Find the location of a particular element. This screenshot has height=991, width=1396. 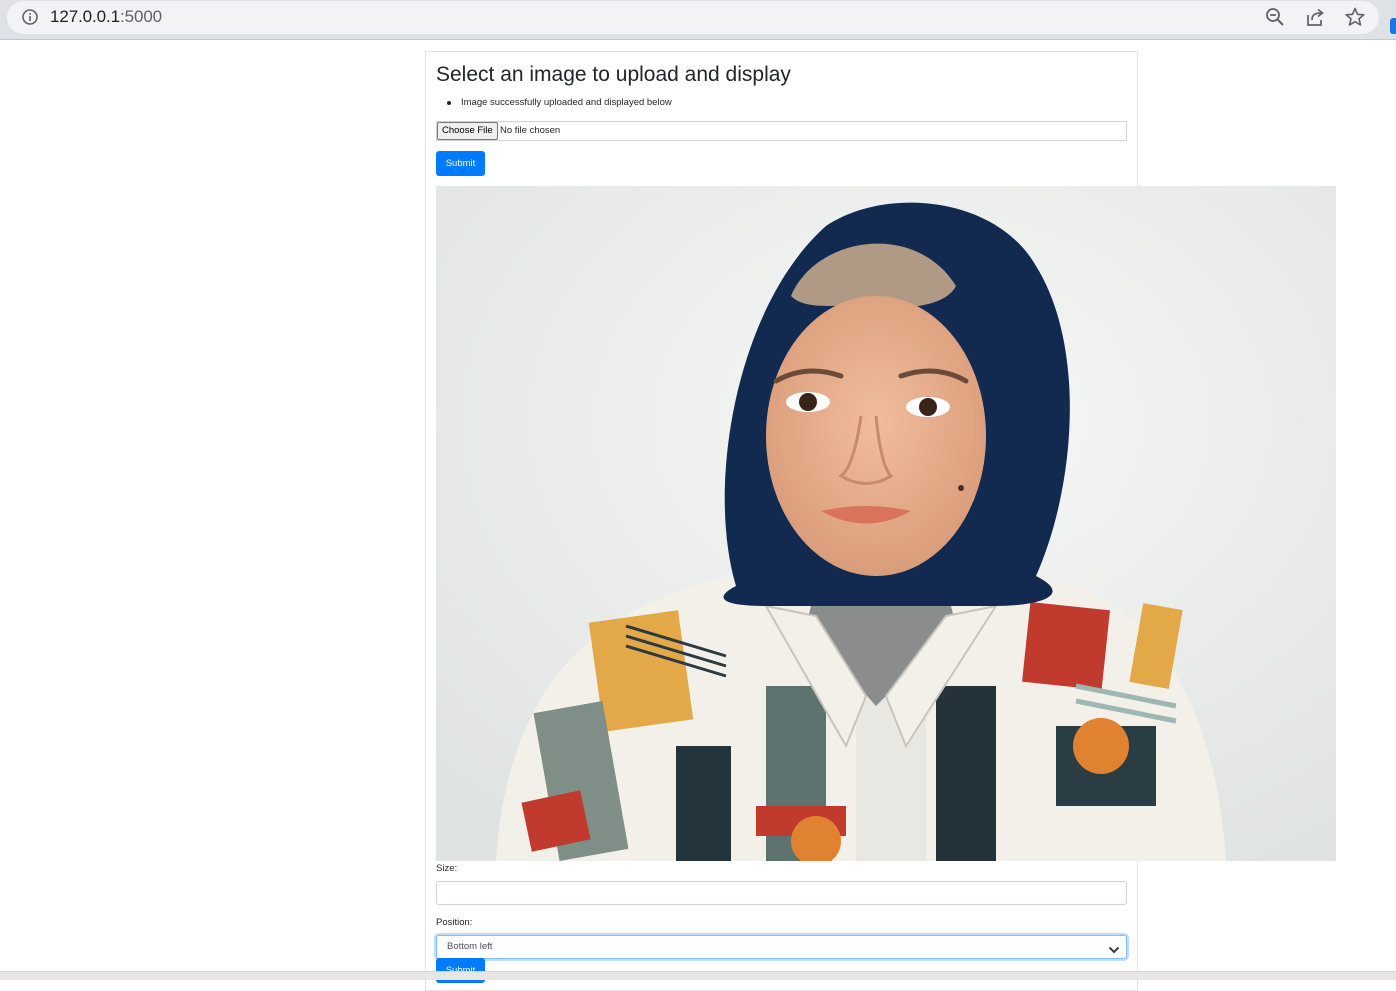

browser-toolbar: 127.0.0.1:5000 is located at coordinates (698, 20).